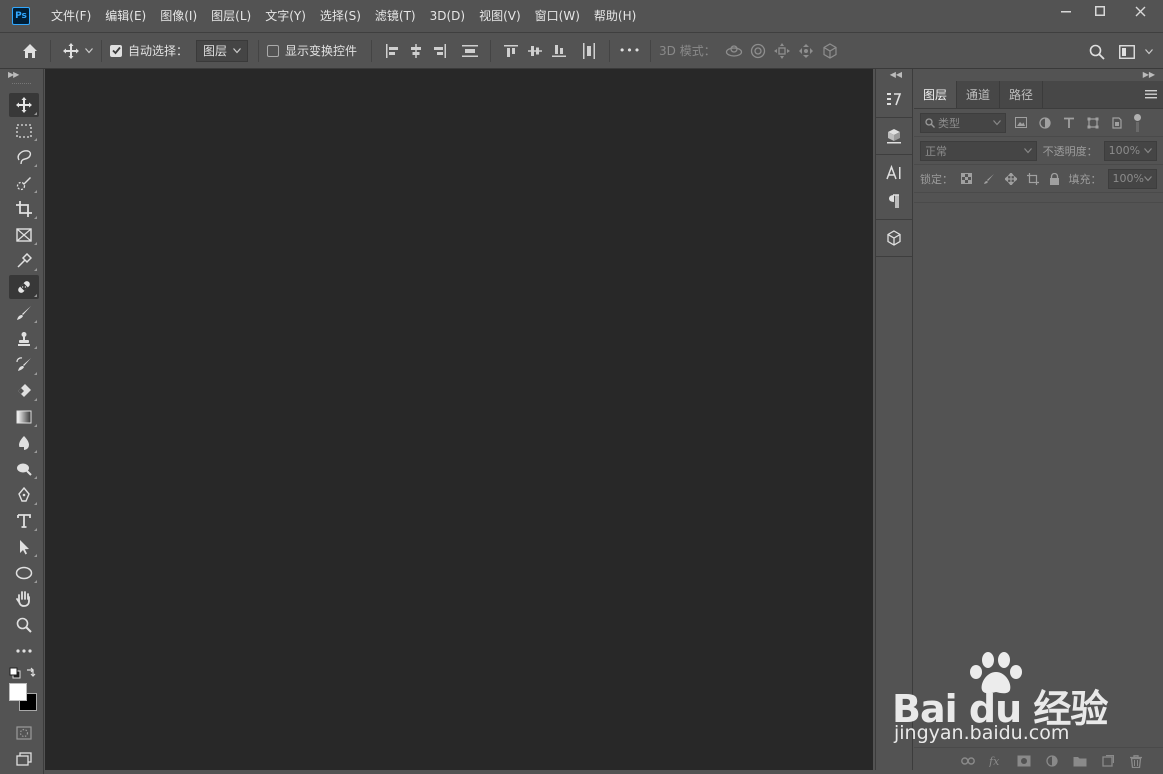 The height and width of the screenshot is (774, 1163). Describe the element at coordinates (1117, 123) in the screenshot. I see `filter-smart-object-icon` at that location.